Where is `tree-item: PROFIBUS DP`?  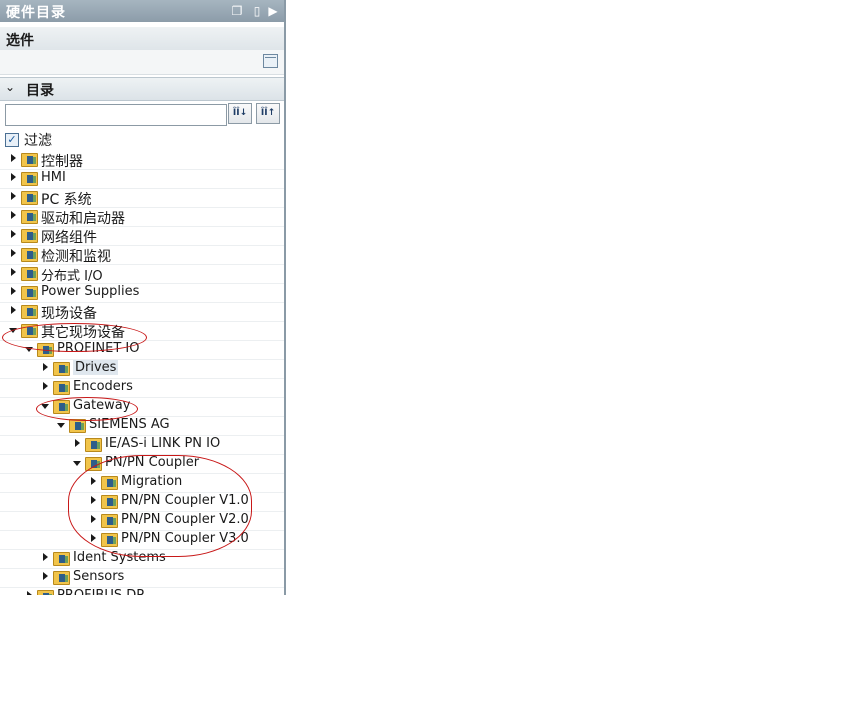
tree-item: PROFIBUS DP is located at coordinates (142, 591).